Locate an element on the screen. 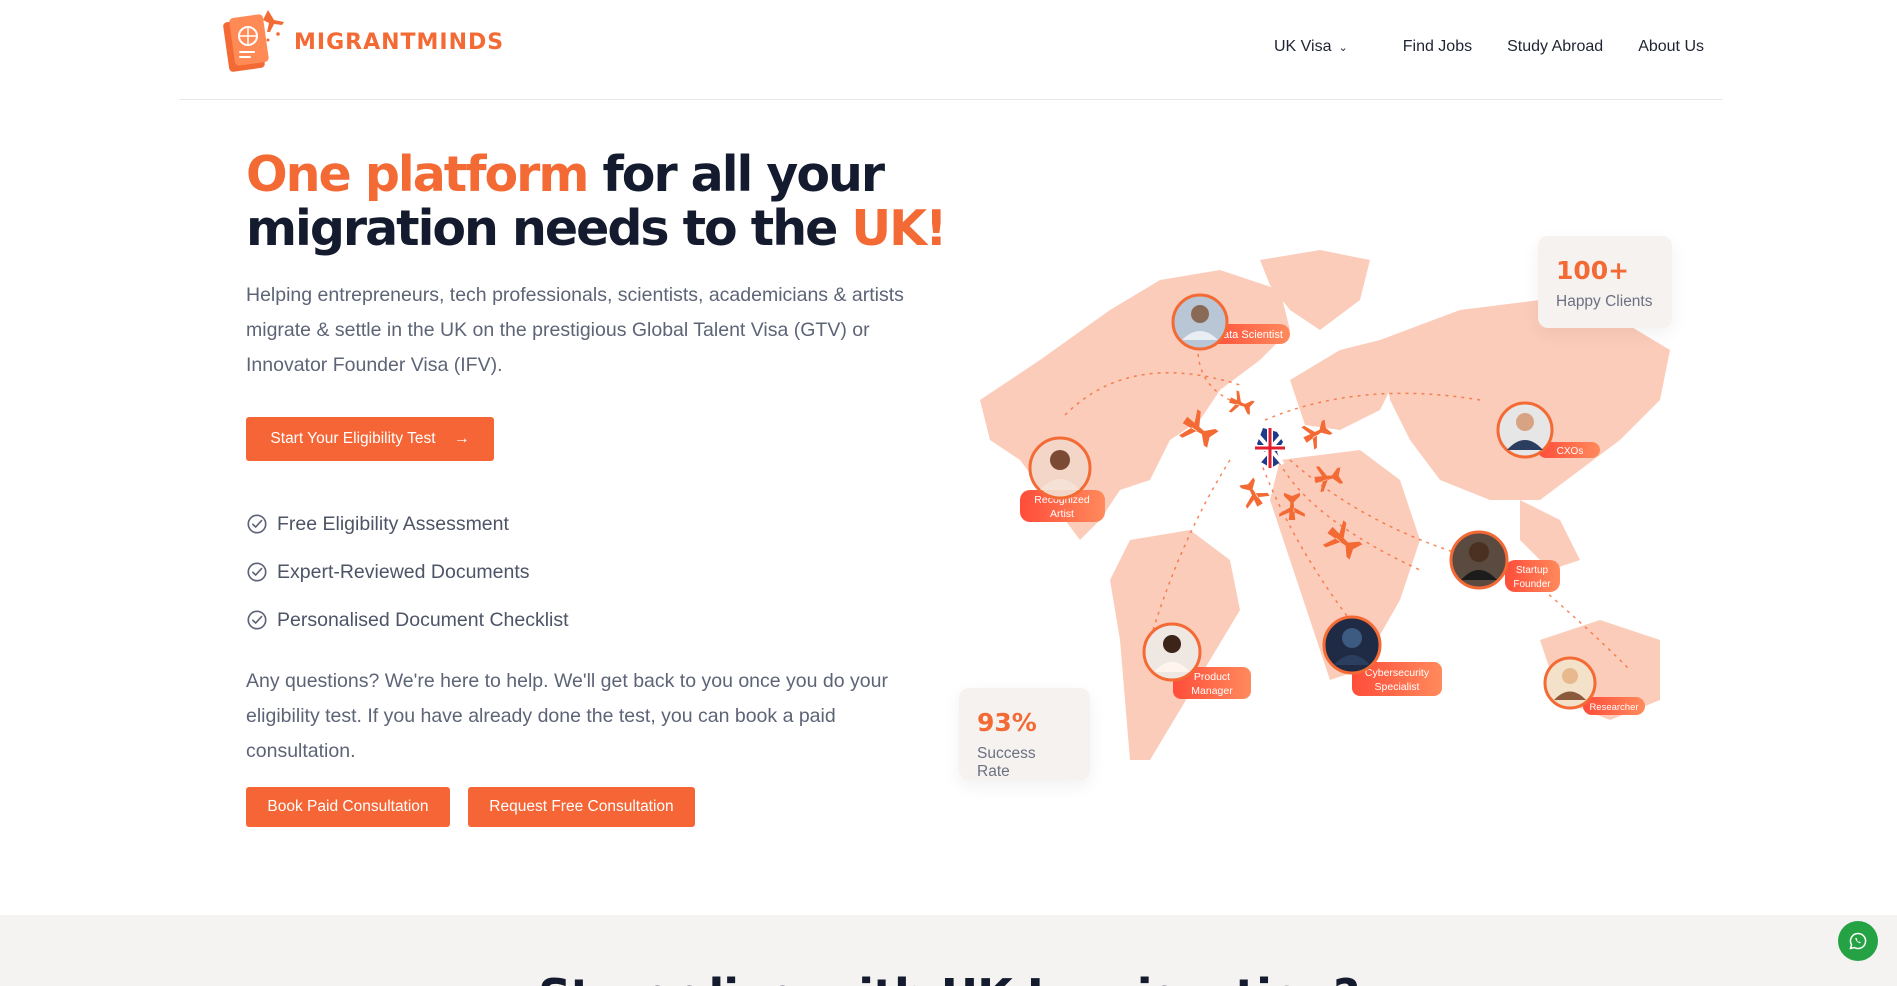 Image resolution: width=1897 pixels, height=986 pixels. brand-logo: MIGRANTMINDS is located at coordinates (362, 42).